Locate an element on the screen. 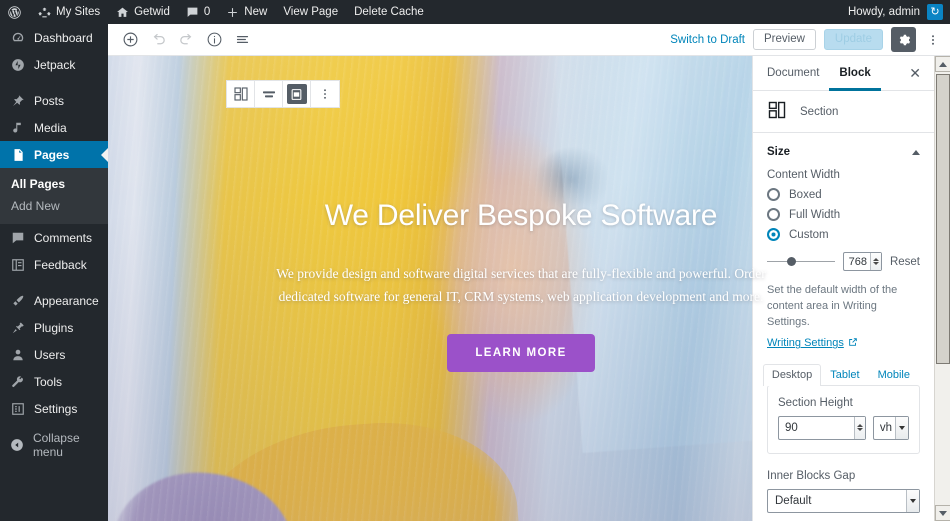 The width and height of the screenshot is (950, 521). sidebar-item-feedback: Feedback is located at coordinates (54, 264).